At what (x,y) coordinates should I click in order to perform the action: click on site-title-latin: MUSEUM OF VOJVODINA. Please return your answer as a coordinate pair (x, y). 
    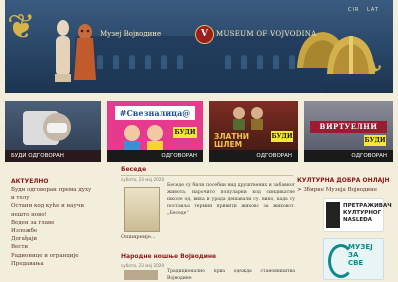
    Looking at the image, I should click on (266, 34).